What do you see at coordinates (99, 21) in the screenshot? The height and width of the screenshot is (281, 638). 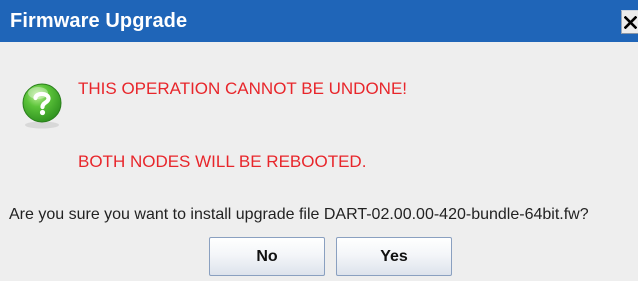 I see `dialog-title: Firmware Upgrade` at bounding box center [99, 21].